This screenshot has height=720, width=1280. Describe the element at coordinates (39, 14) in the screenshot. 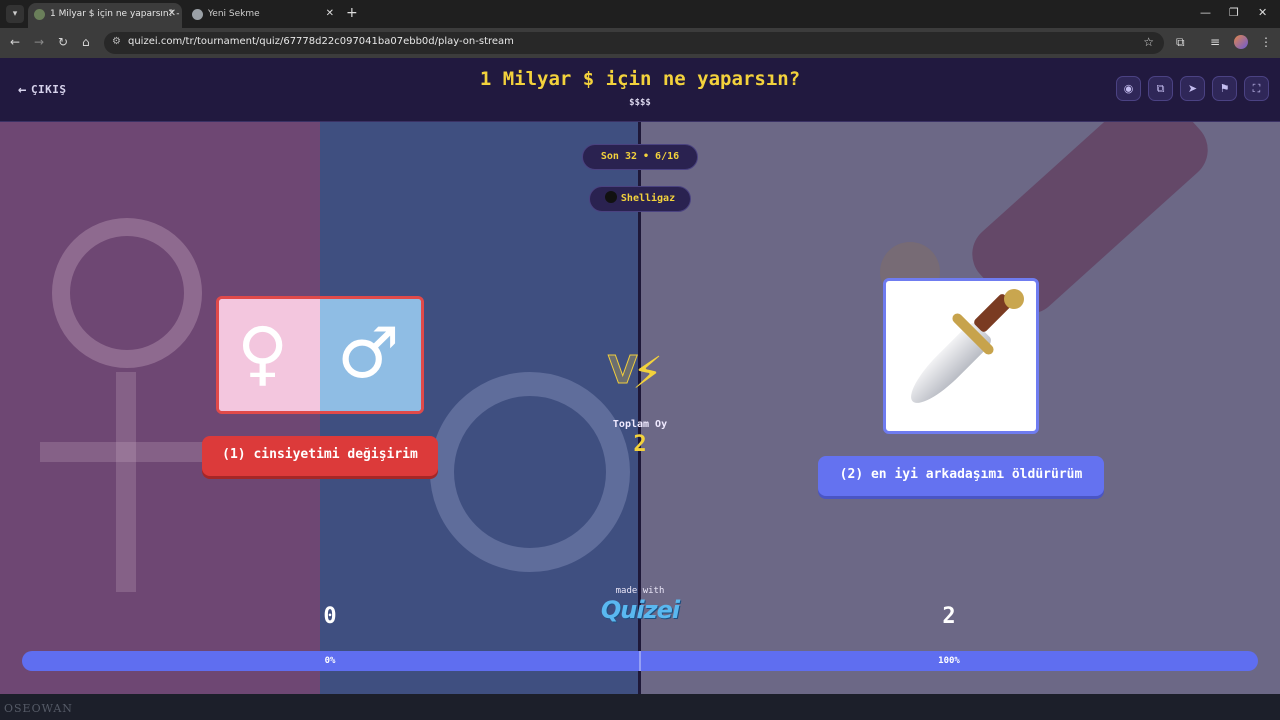

I see `quizei-favicon-icon` at that location.